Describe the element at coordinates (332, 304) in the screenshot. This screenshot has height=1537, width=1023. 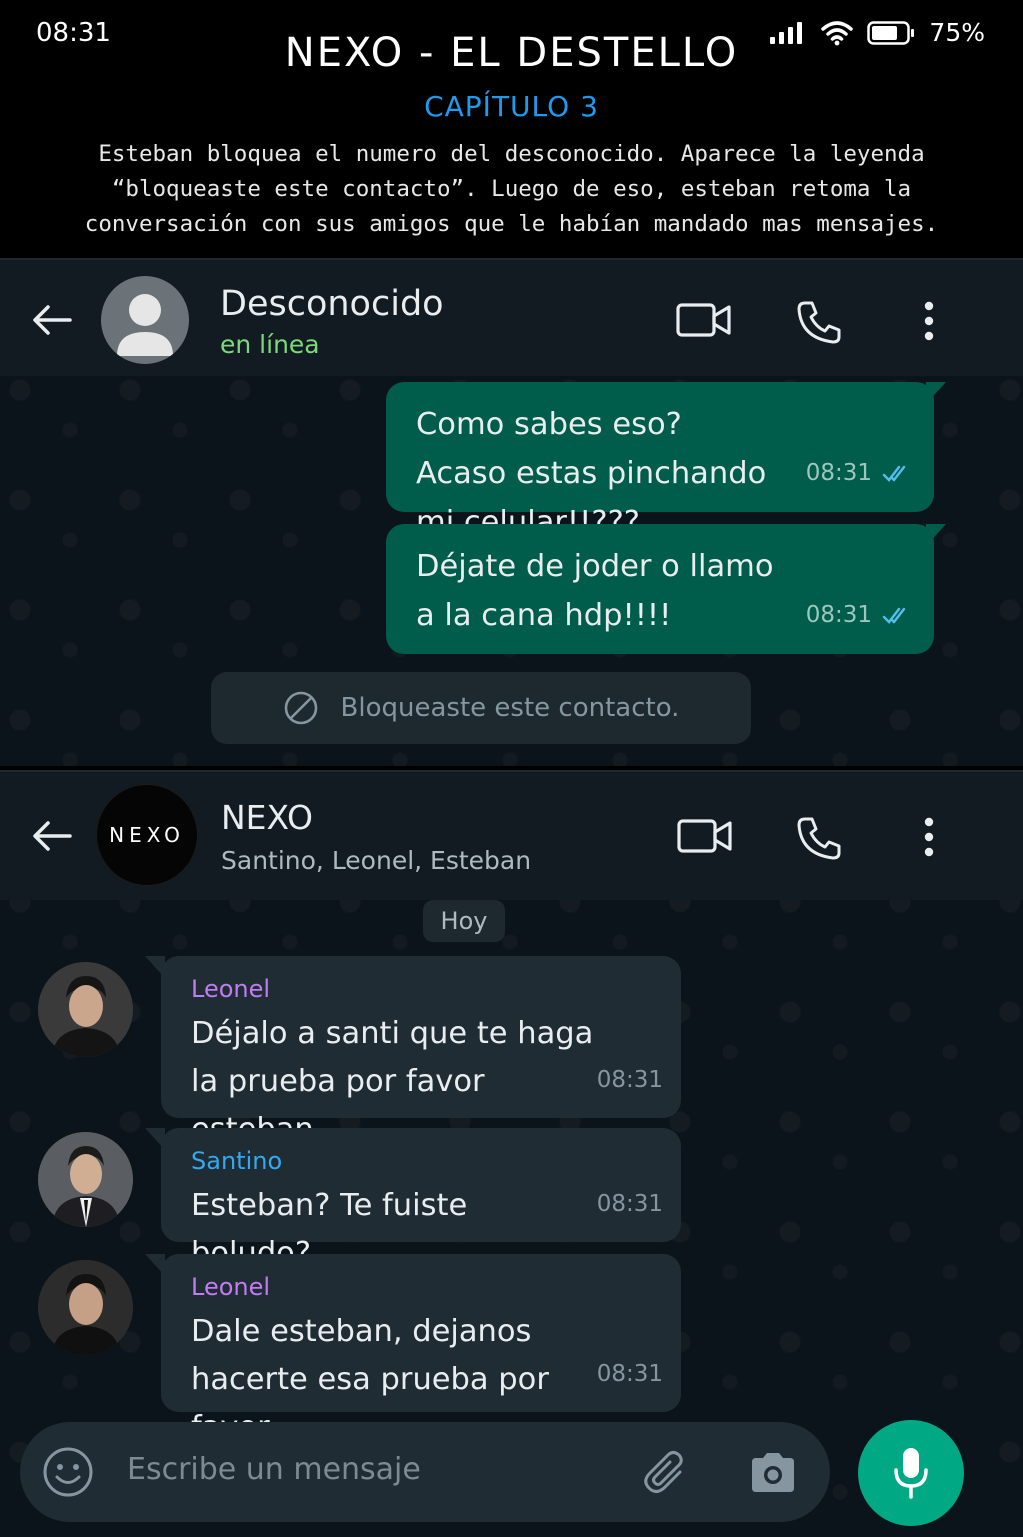
I see `contact-name: Desconocido` at that location.